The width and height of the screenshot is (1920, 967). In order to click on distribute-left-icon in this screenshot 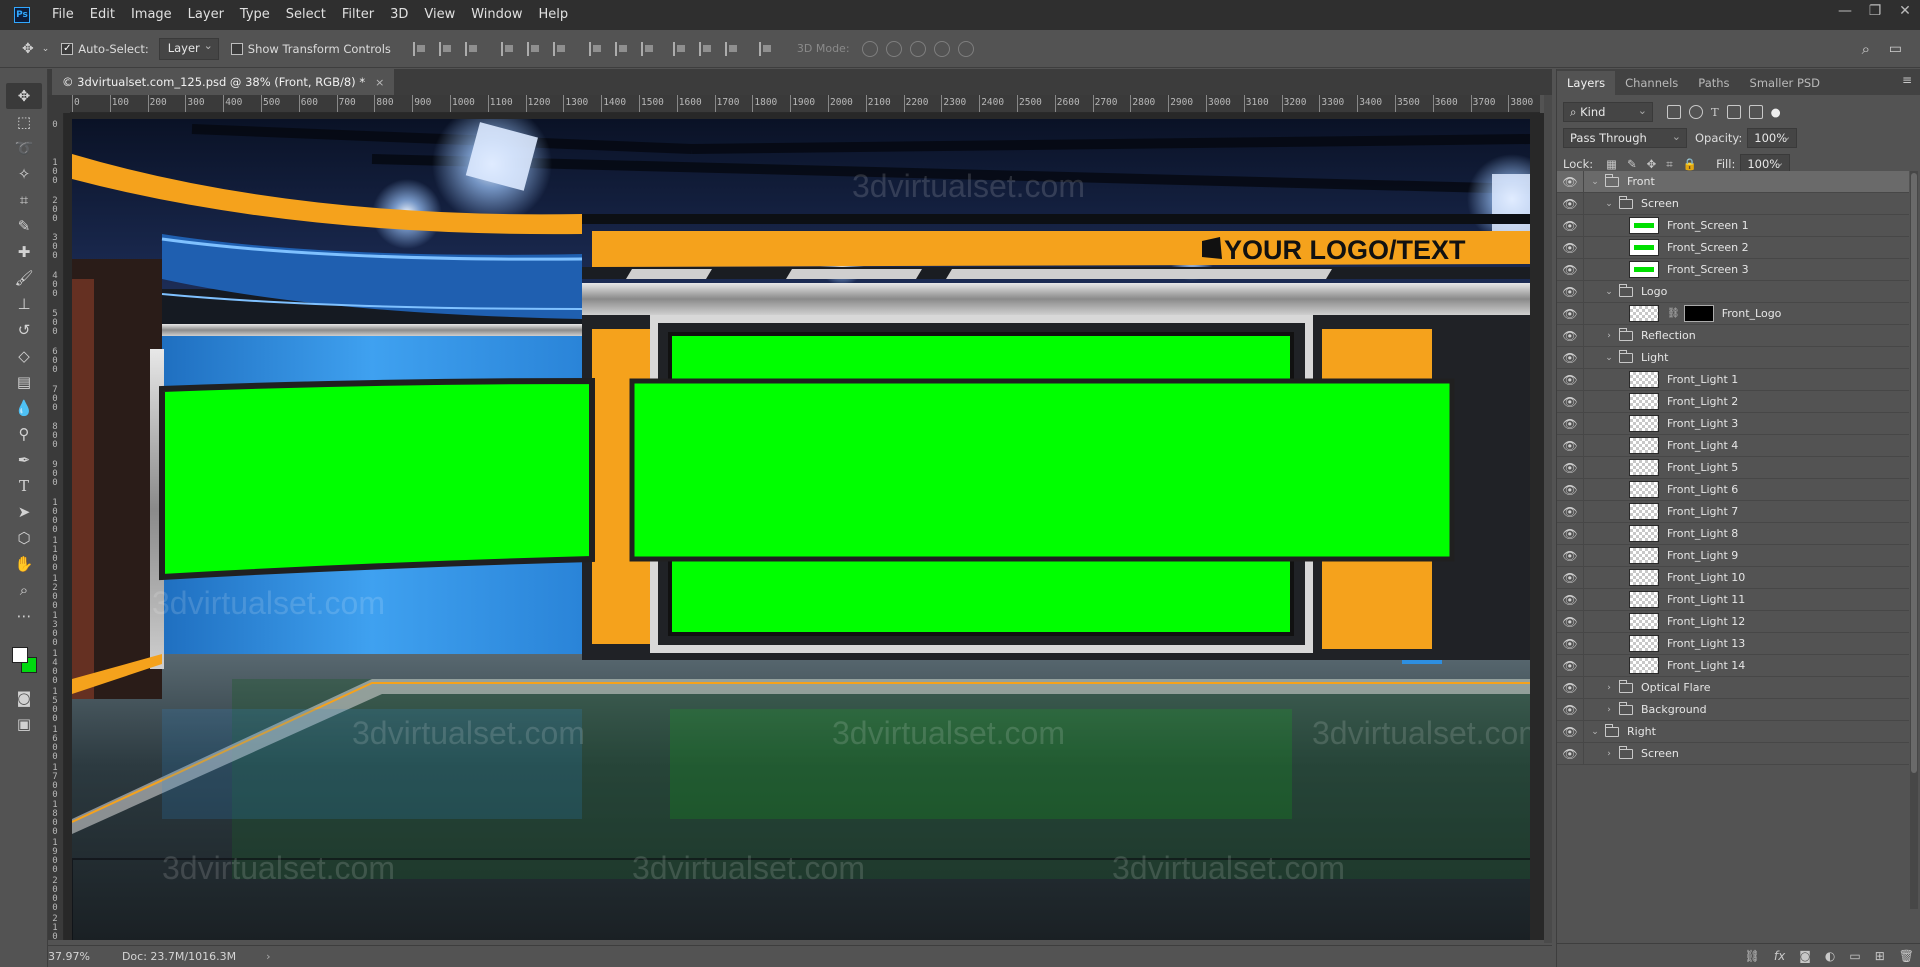, I will do `click(679, 48)`.